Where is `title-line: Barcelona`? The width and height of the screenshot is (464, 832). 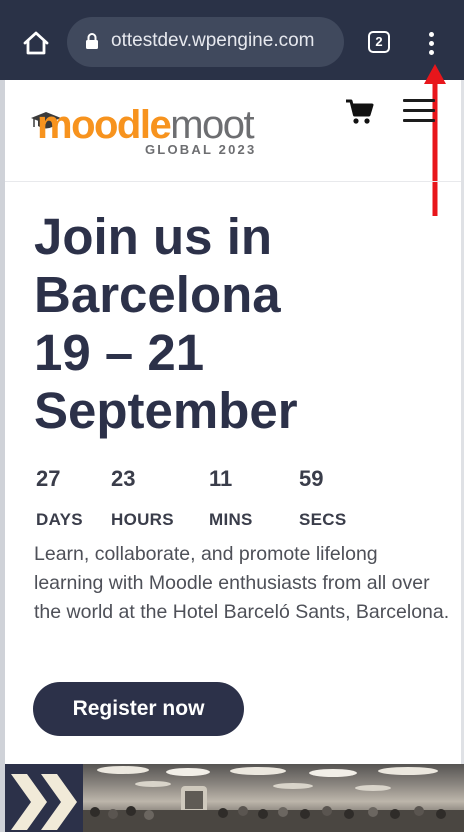
title-line: Barcelona is located at coordinates (157, 294).